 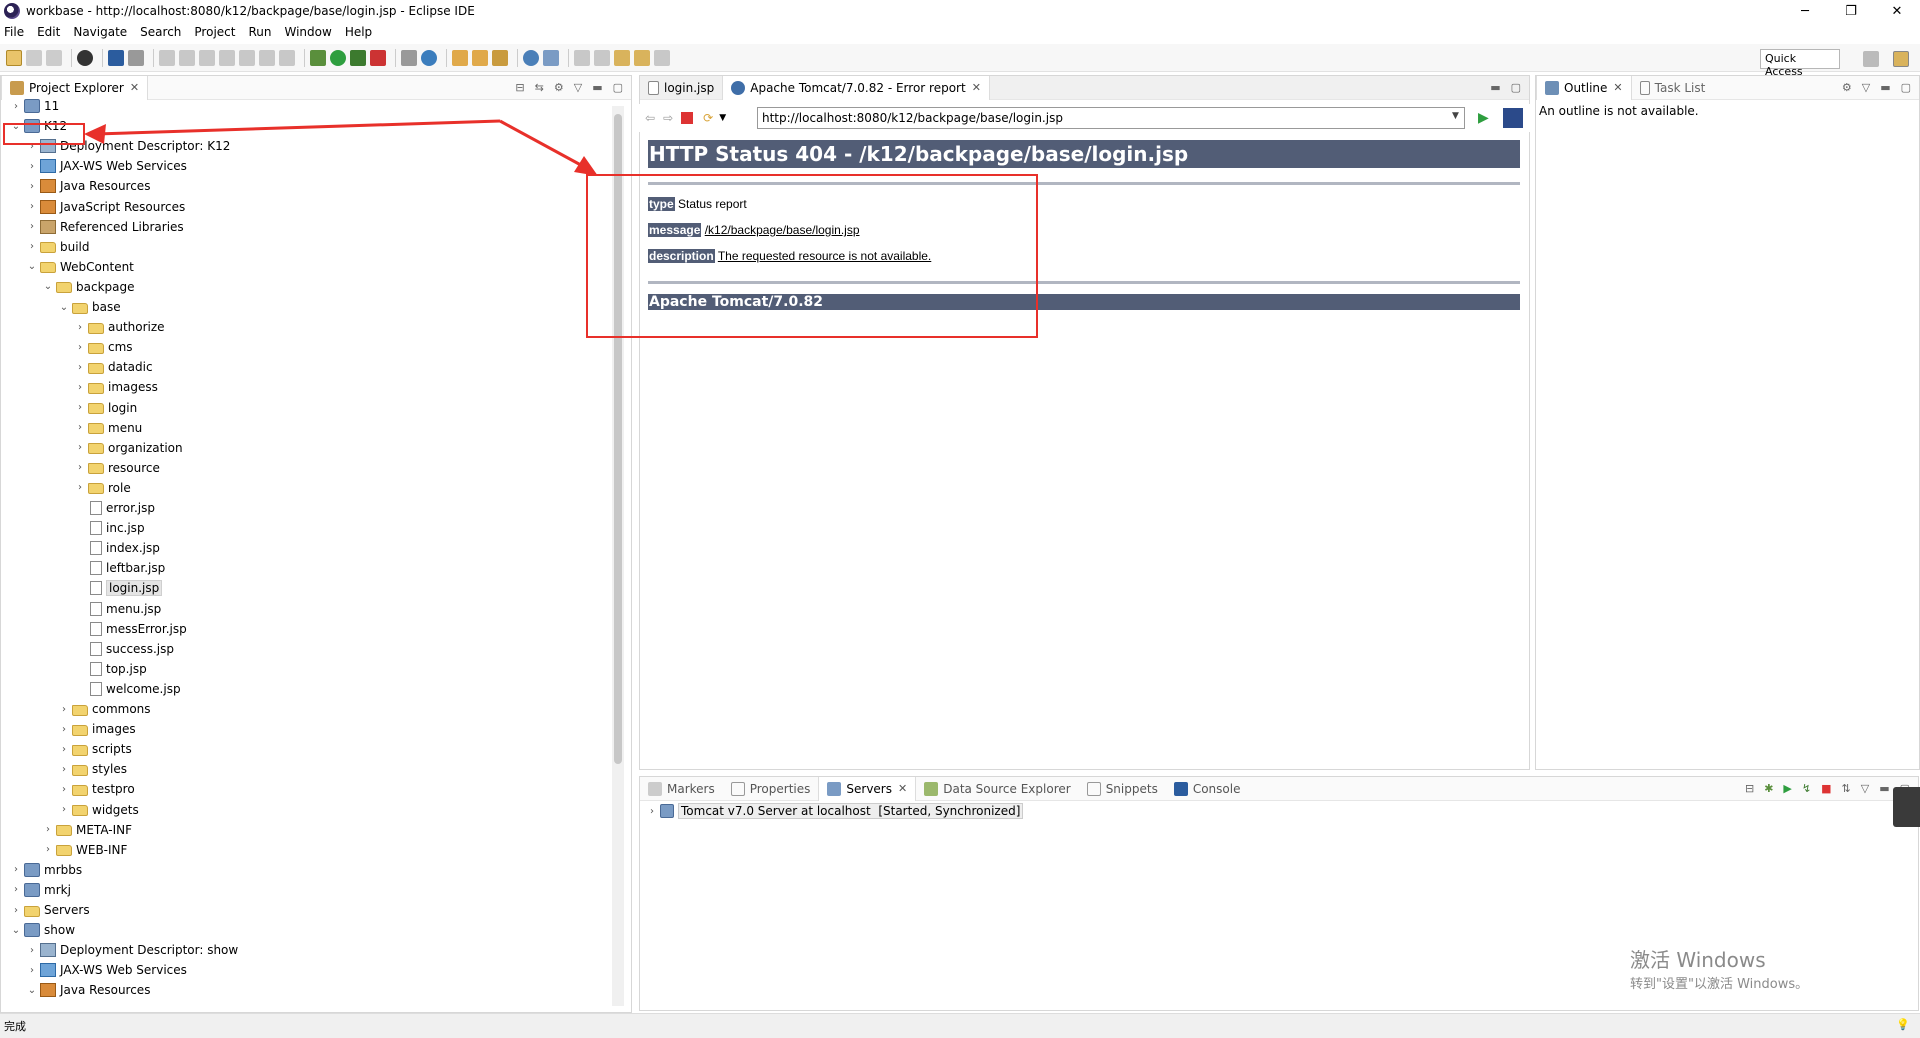 I want to click on stop-icon, so click(x=687, y=118).